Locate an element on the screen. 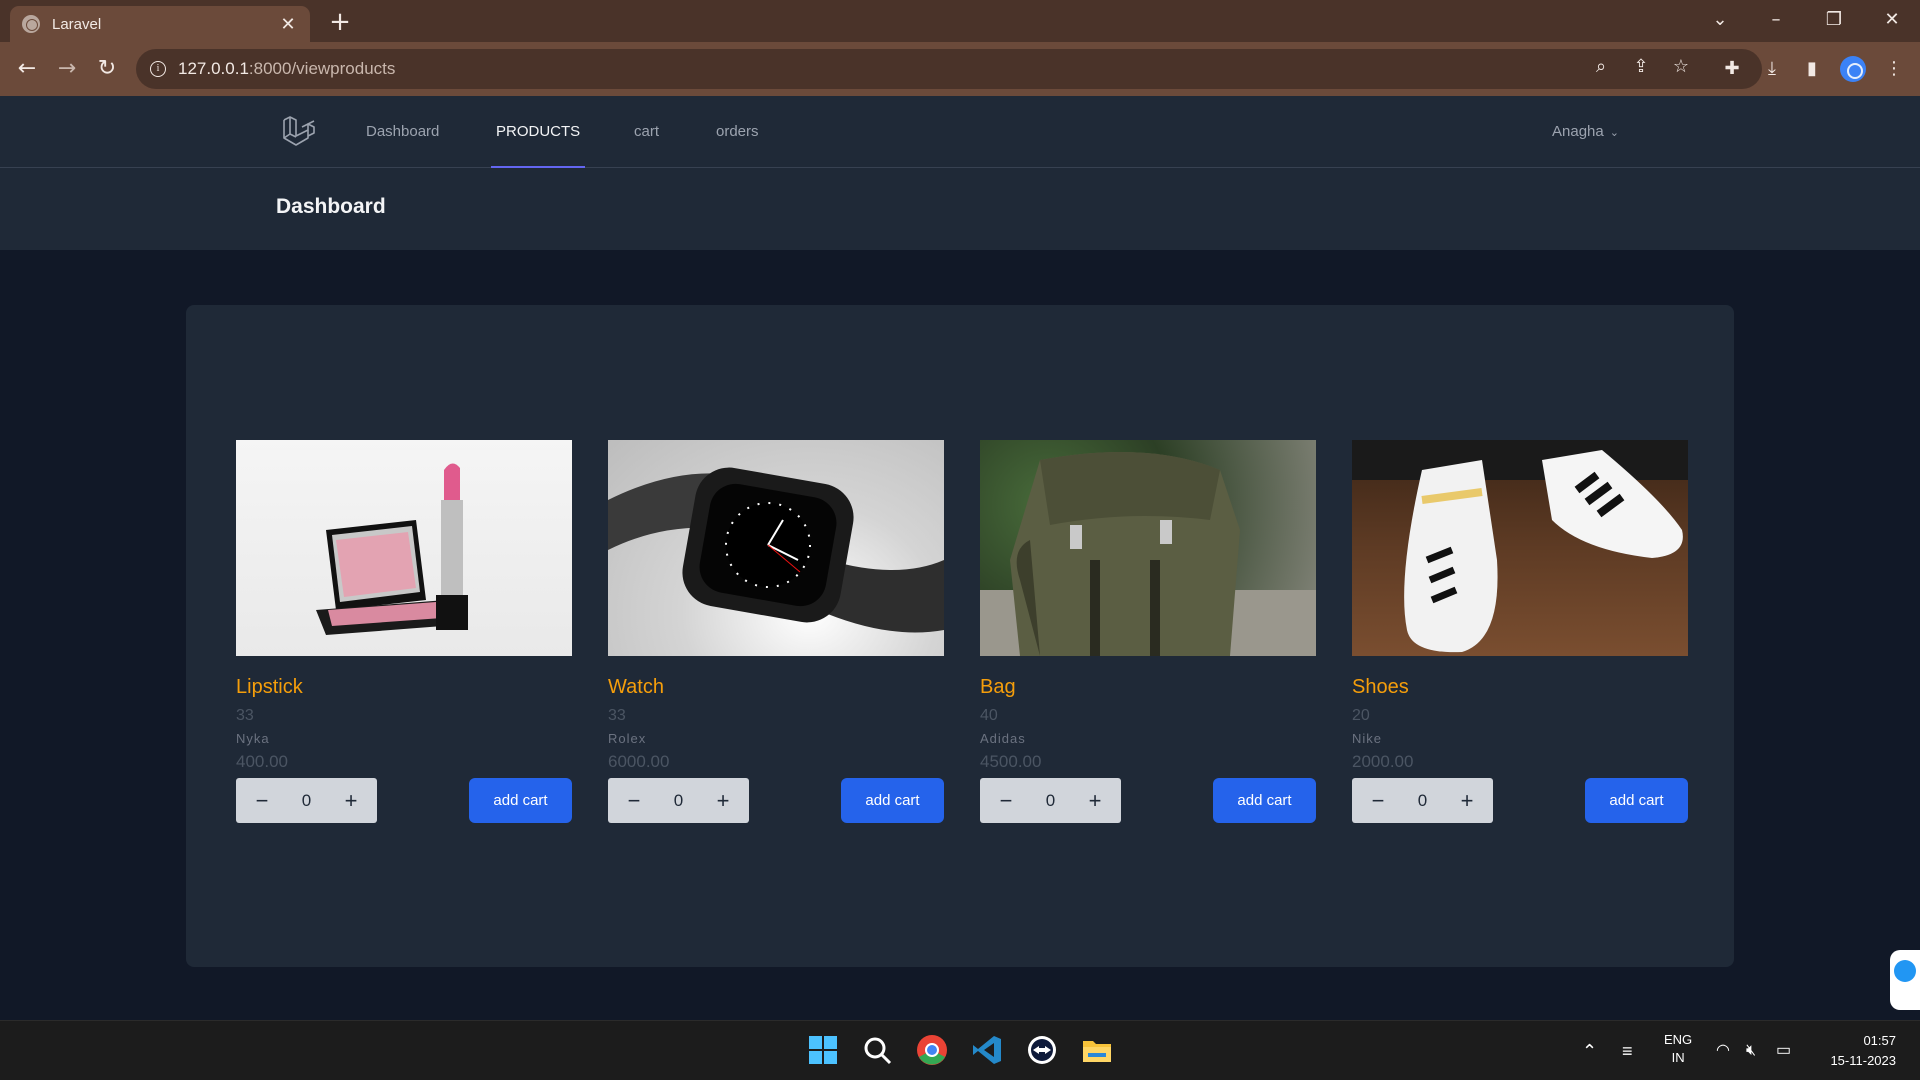 This screenshot has height=1080, width=1920. product-price: 6000.00 is located at coordinates (639, 761).